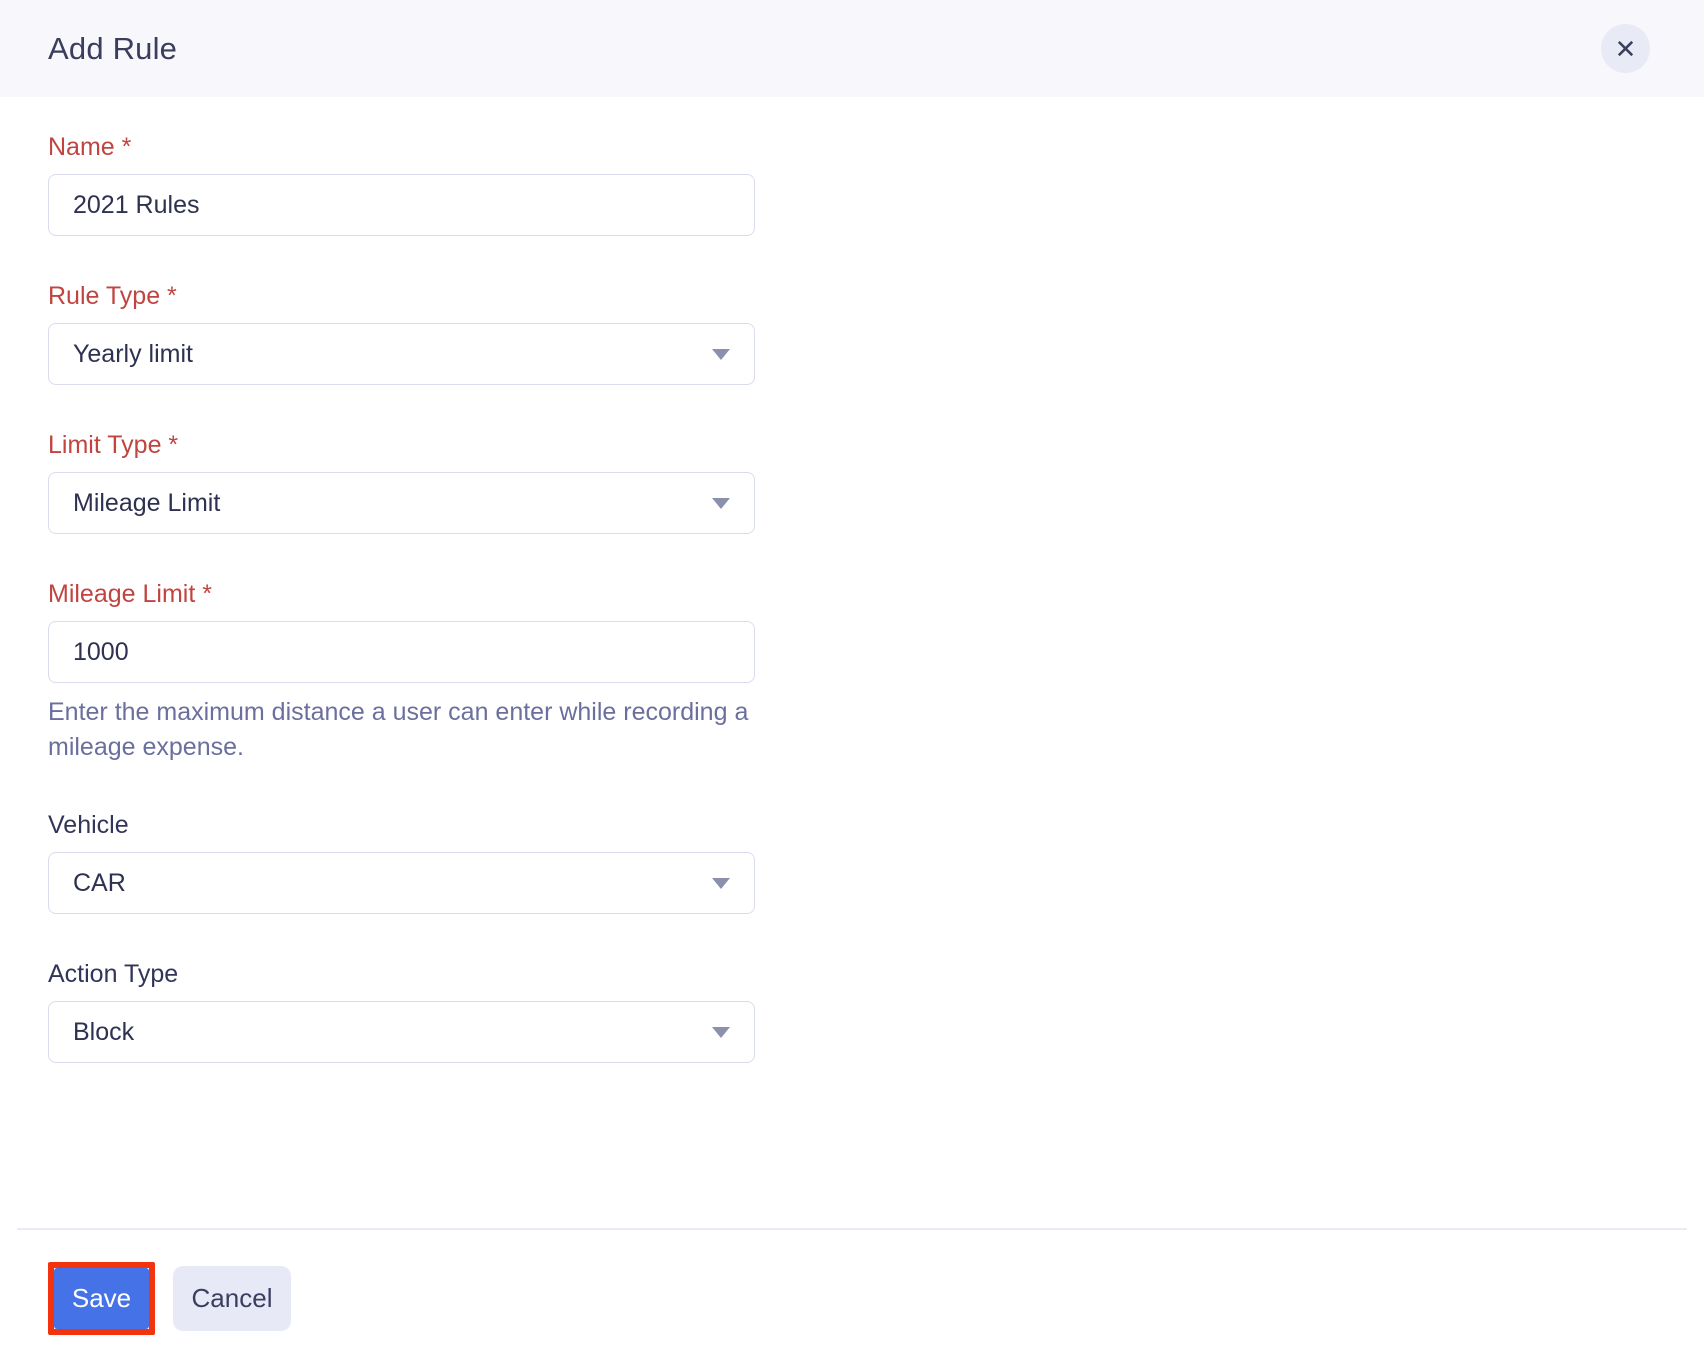 This screenshot has width=1704, height=1356. What do you see at coordinates (133, 353) in the screenshot?
I see `rule-type-selected-value: Yearly limit` at bounding box center [133, 353].